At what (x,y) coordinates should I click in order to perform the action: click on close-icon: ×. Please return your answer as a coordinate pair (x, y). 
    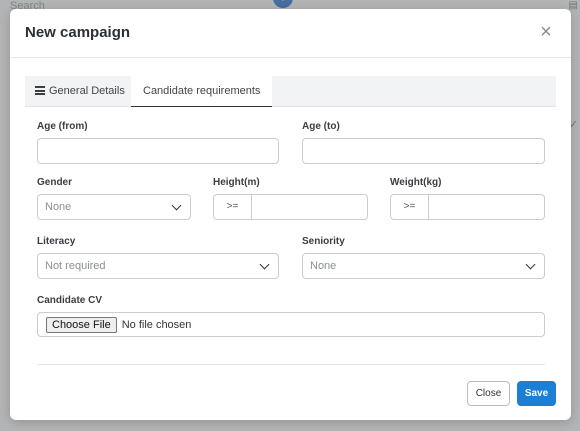
    Looking at the image, I should click on (546, 32).